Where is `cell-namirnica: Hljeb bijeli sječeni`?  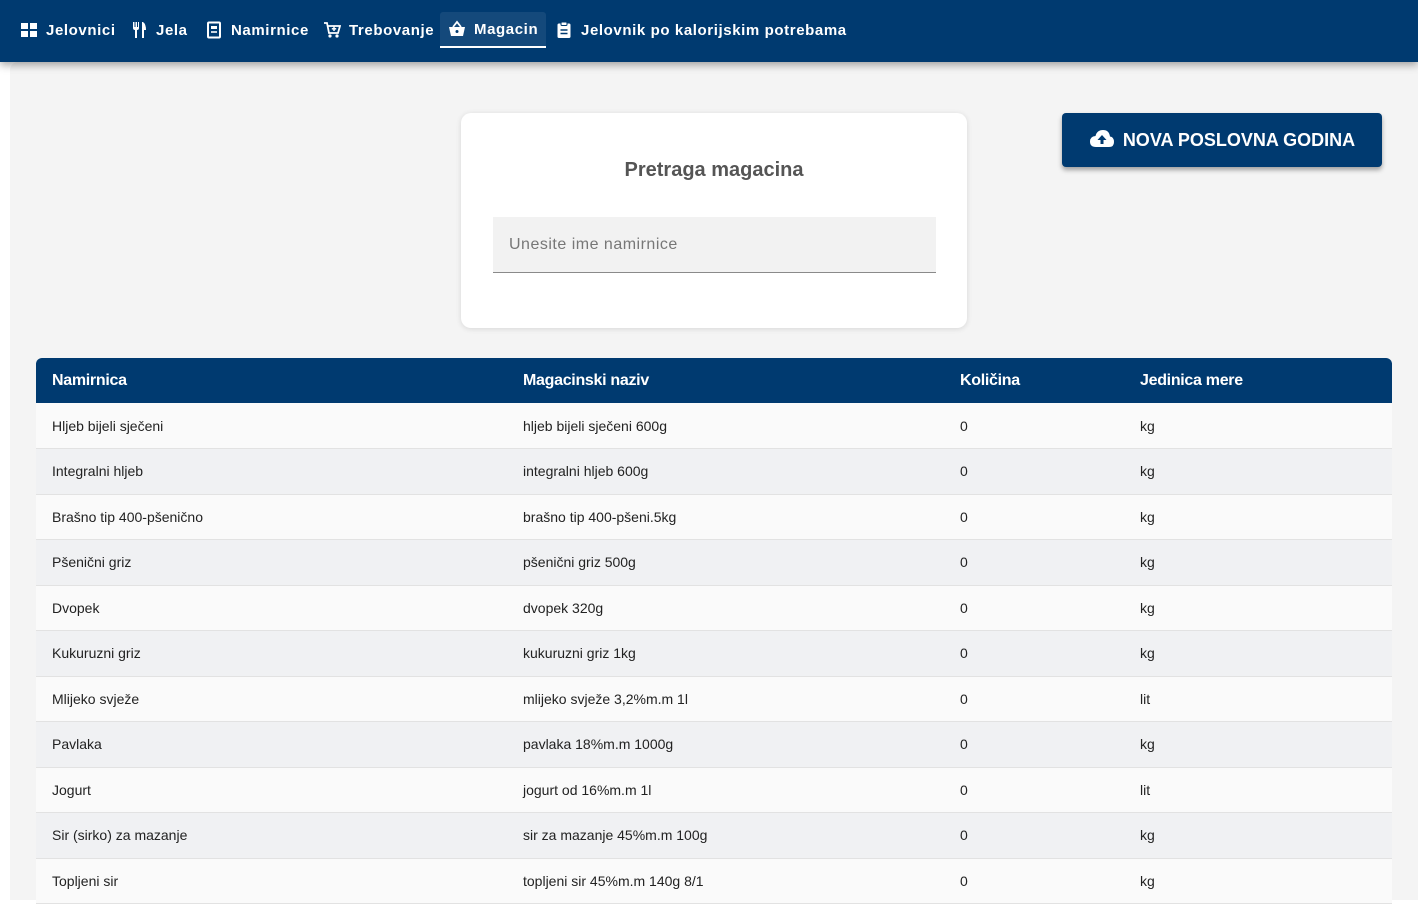 cell-namirnica: Hljeb bijeli sječeni is located at coordinates (108, 425).